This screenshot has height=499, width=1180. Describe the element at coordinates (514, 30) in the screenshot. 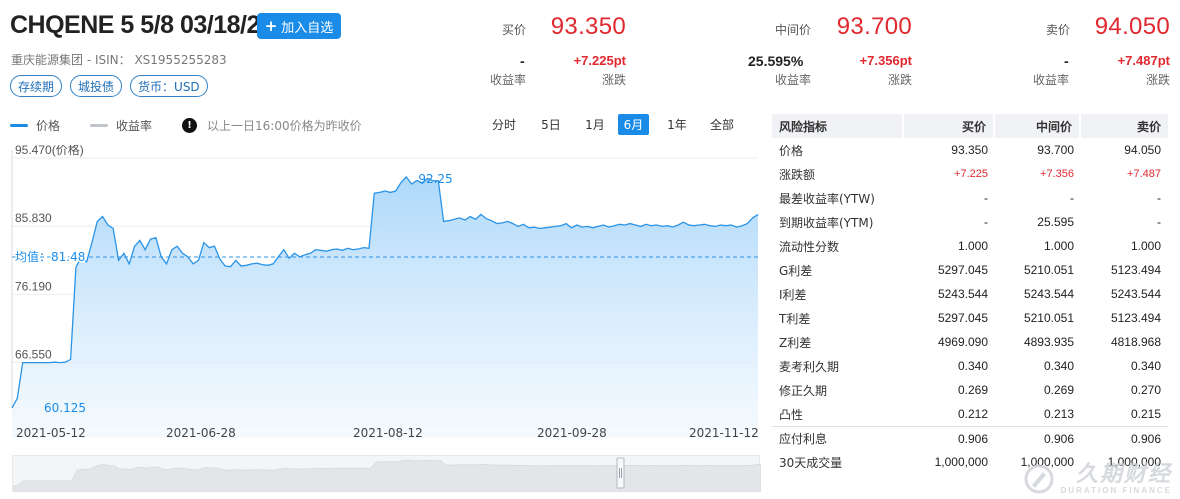

I see `bid-label: 买价` at that location.